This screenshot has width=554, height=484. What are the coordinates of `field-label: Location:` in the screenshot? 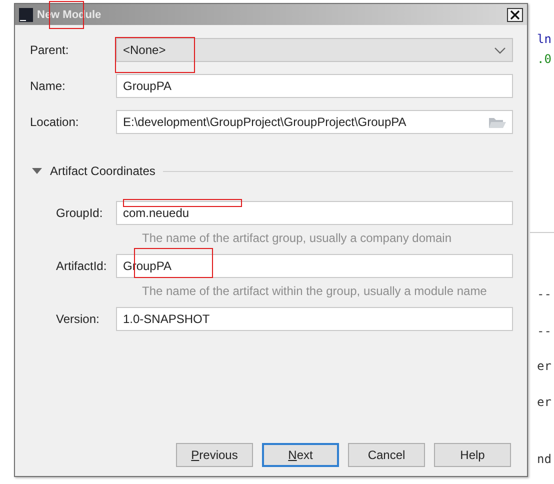 It's located at (55, 122).